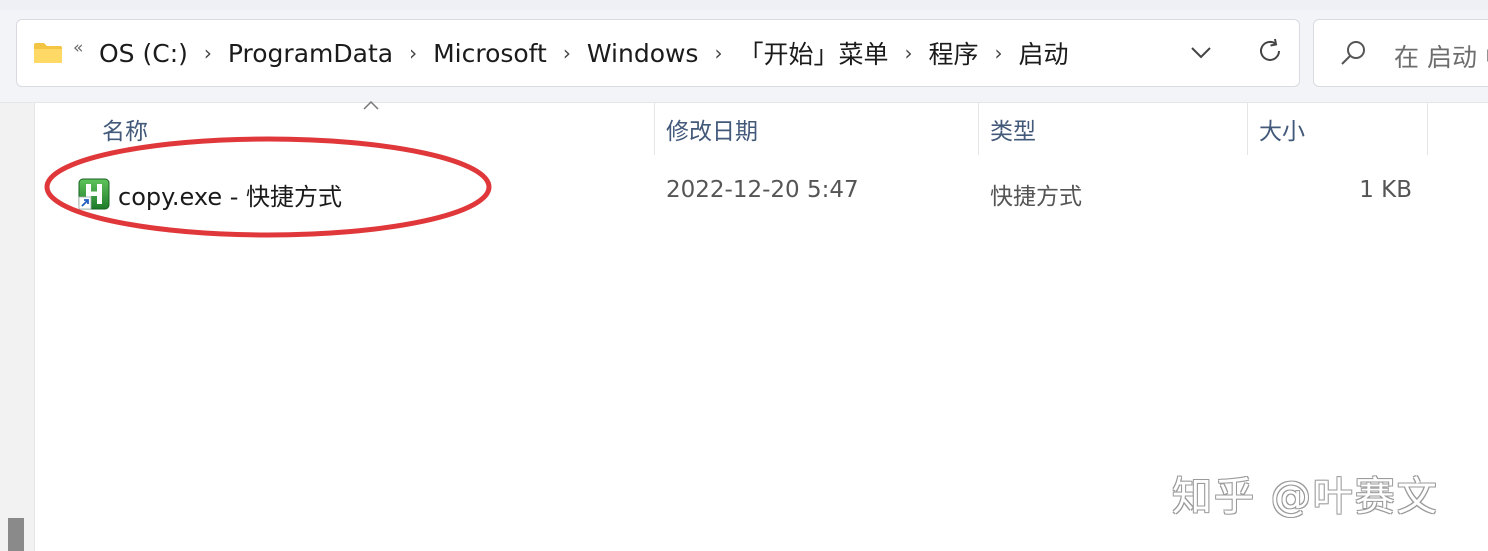 The height and width of the screenshot is (551, 1488). Describe the element at coordinates (78, 48) in the screenshot. I see `breadcrumb-overflow-button: «` at that location.